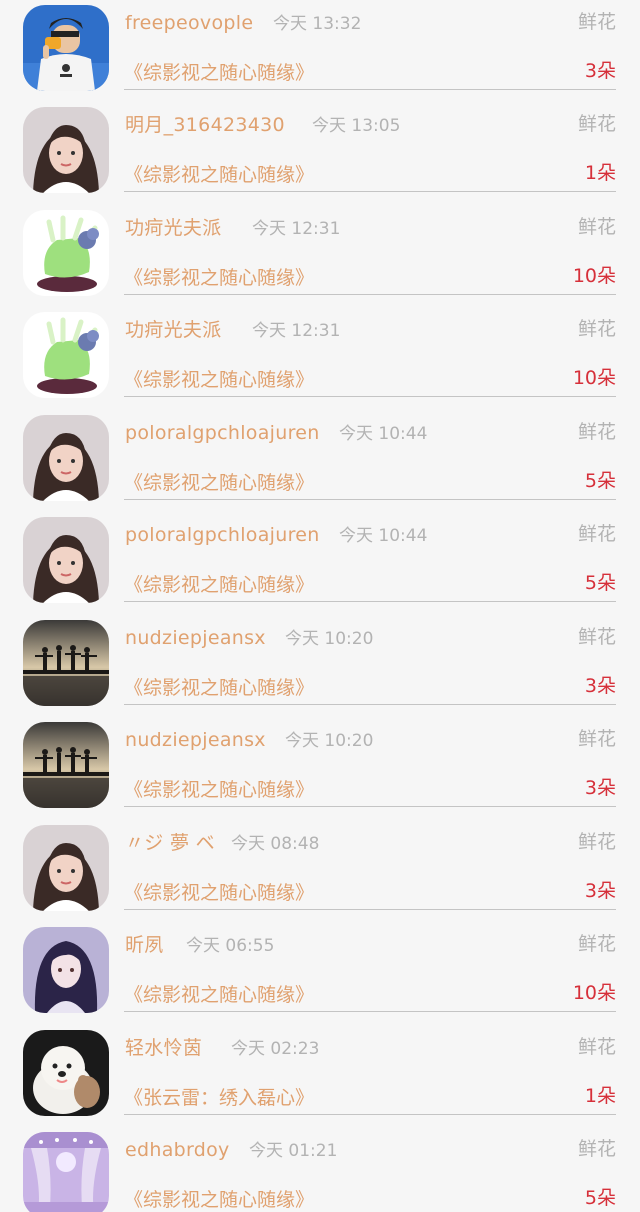 The image size is (640, 1212). What do you see at coordinates (230, 946) in the screenshot?
I see `gift-time: 今天 06:55` at bounding box center [230, 946].